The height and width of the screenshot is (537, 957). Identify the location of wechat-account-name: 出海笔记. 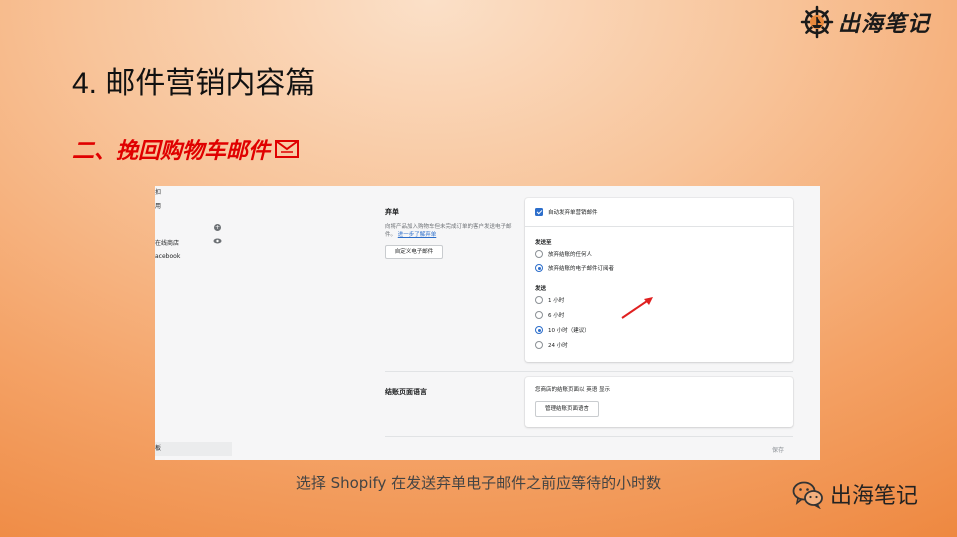
(874, 496).